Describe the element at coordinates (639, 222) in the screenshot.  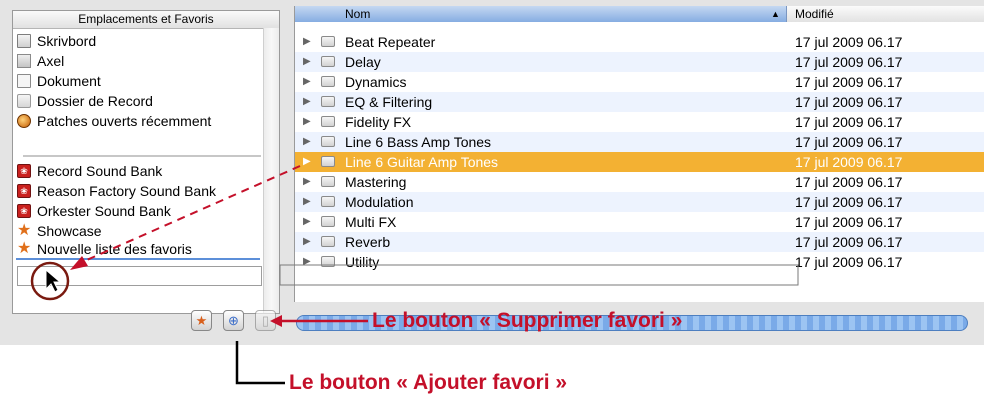
I see `table-row: ▶ Multi FX 17 jul 2009 06.17` at that location.